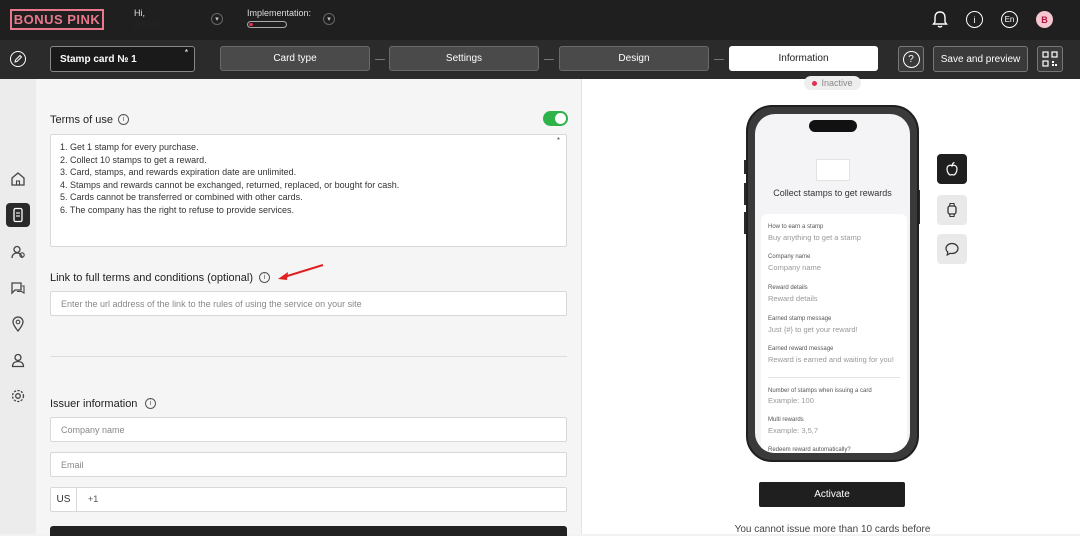 The width and height of the screenshot is (1080, 536). Describe the element at coordinates (634, 58) in the screenshot. I see `tab-design: Design` at that location.